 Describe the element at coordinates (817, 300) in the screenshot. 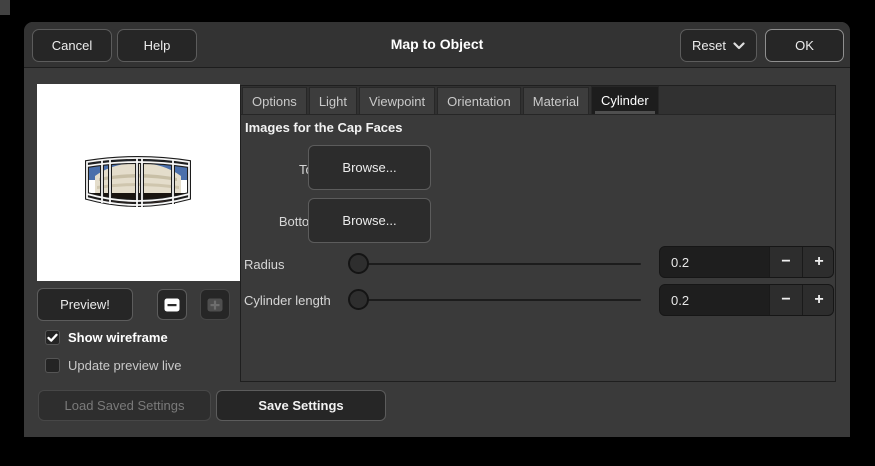

I see `cylinder-length-increment-button: +` at that location.